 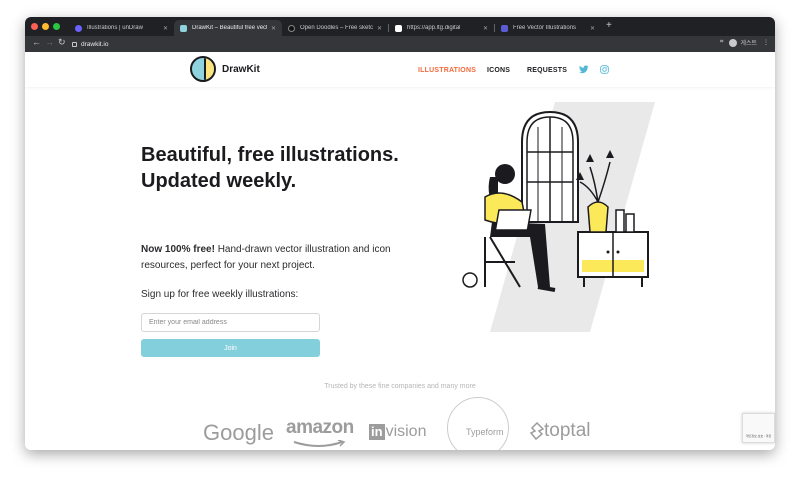 What do you see at coordinates (545, 28) in the screenshot?
I see `tab-title: Free Vector Illustrations` at bounding box center [545, 28].